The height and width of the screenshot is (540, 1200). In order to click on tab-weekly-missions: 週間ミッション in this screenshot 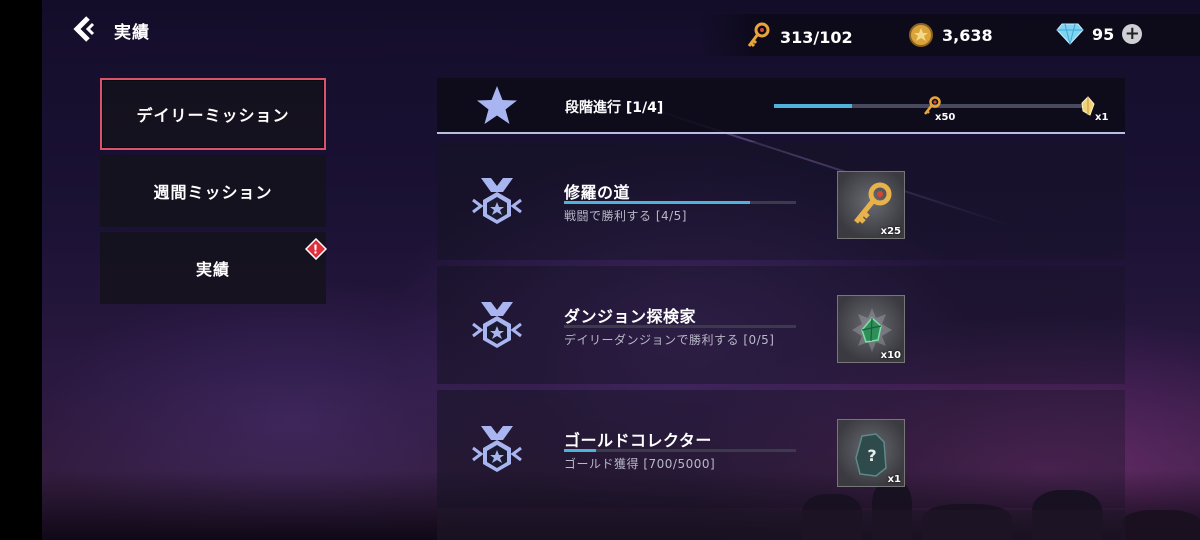, I will do `click(213, 191)`.